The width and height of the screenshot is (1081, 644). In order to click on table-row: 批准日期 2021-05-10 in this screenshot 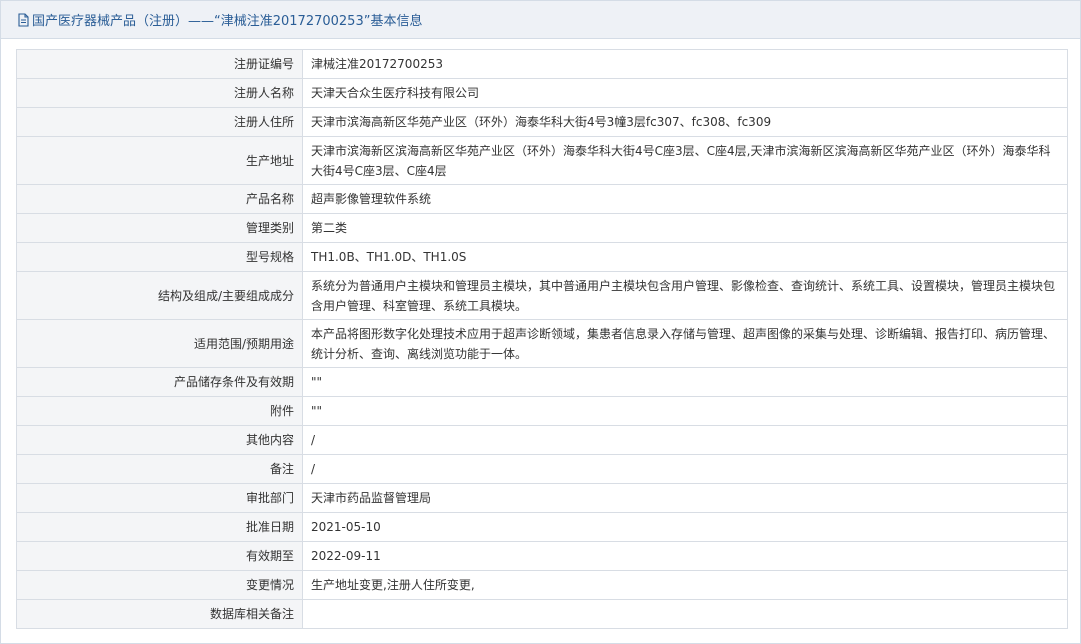, I will do `click(542, 527)`.